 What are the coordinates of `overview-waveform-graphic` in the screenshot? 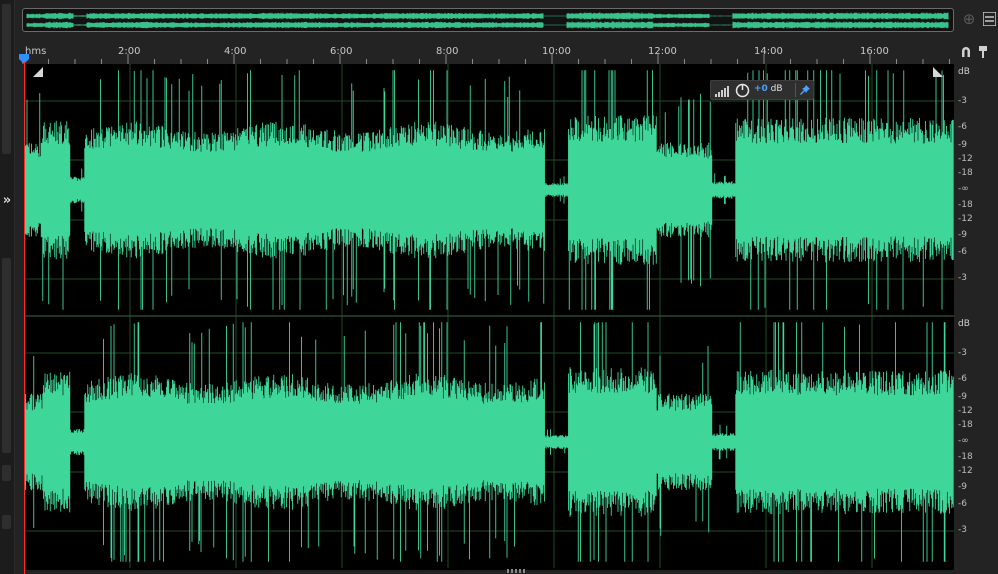 It's located at (487, 20).